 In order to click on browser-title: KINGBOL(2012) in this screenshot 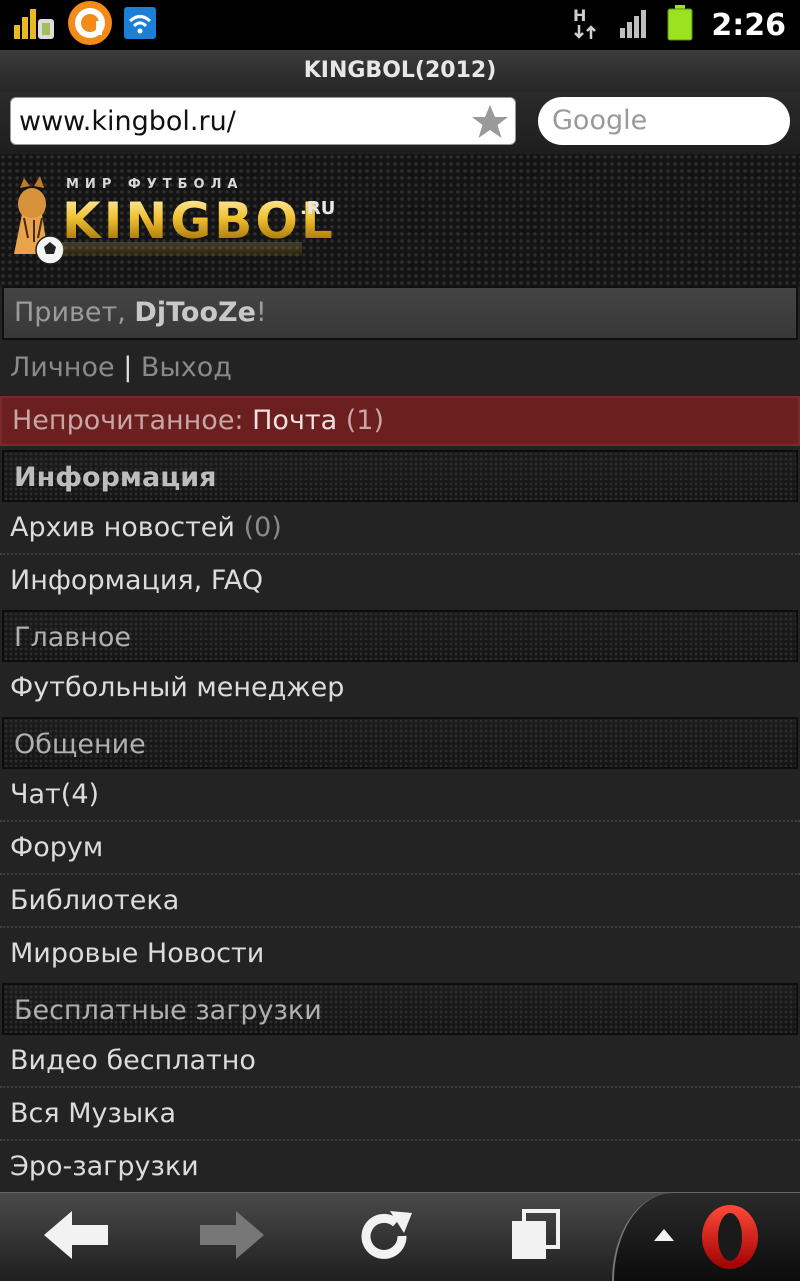, I will do `click(400, 71)`.